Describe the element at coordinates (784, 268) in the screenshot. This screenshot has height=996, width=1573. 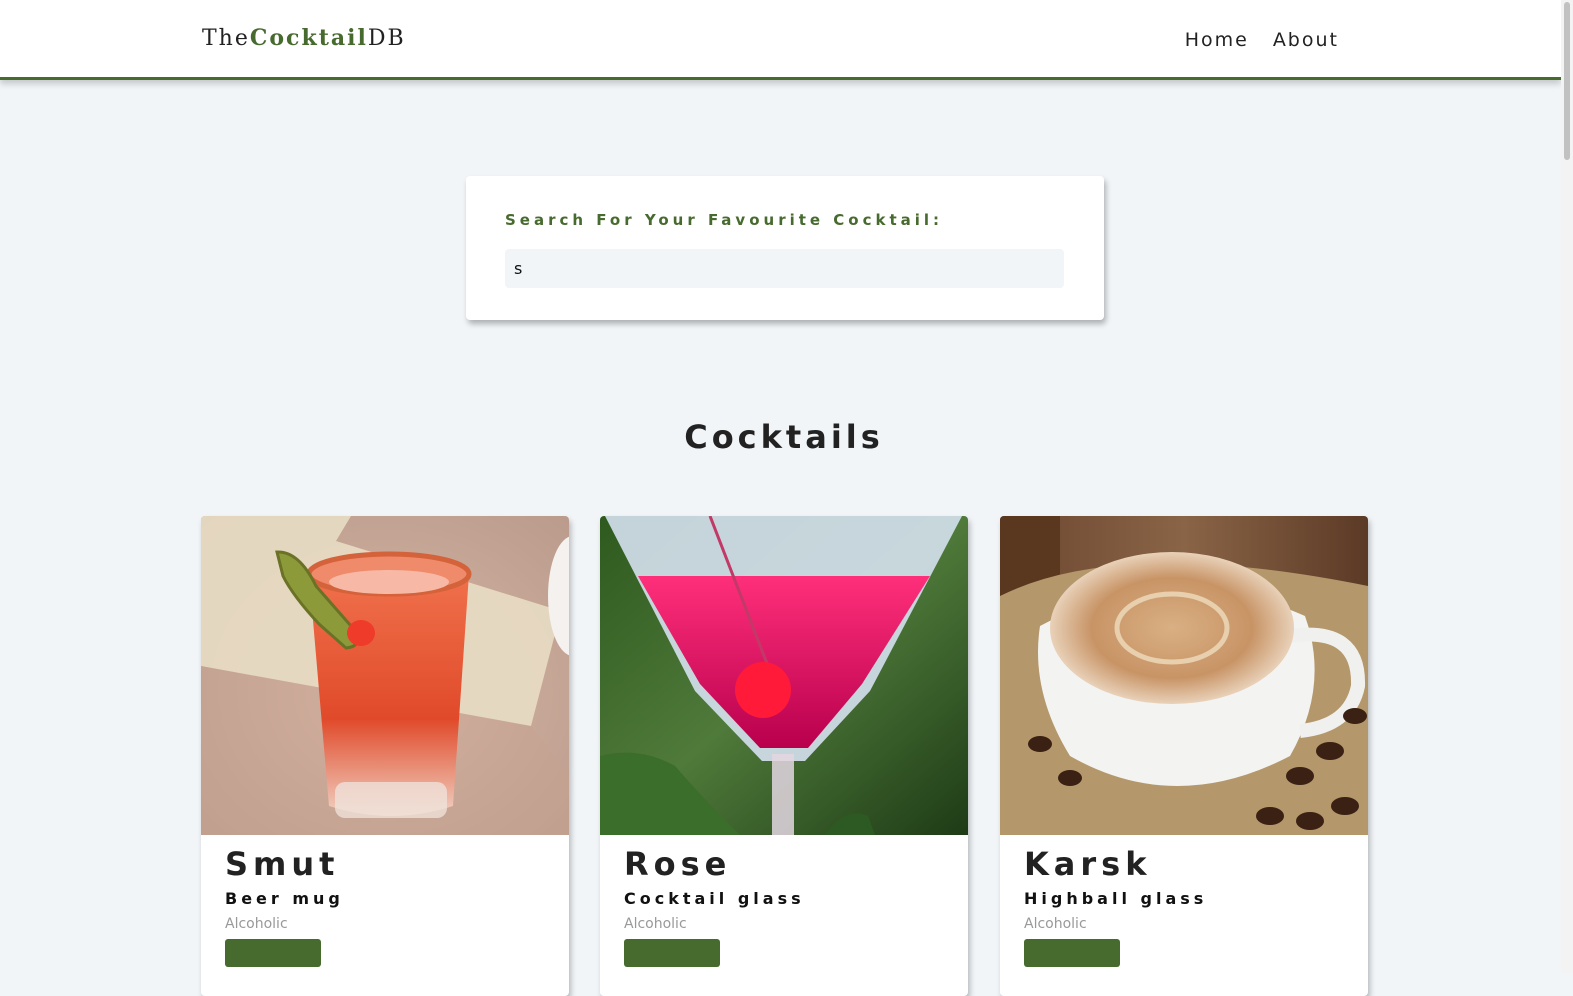
I see `search-input` at that location.